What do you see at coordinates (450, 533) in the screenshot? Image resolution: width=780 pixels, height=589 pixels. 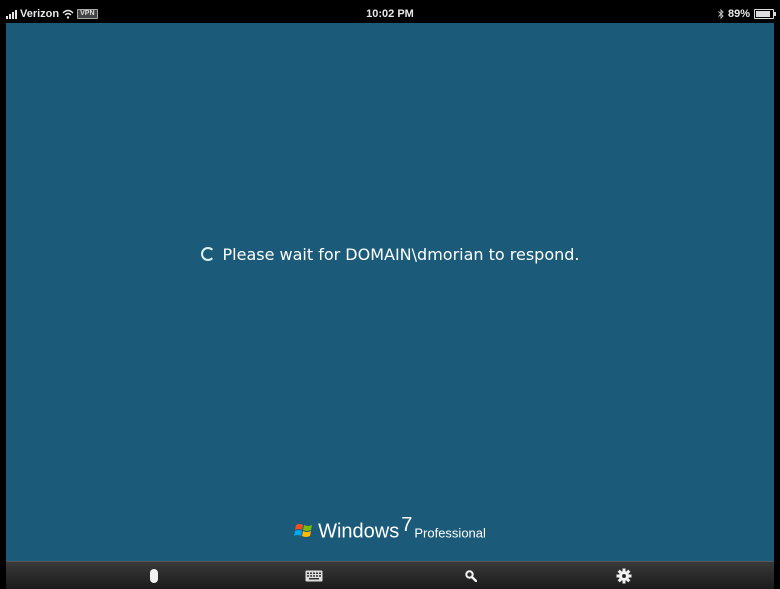 I see `brand-edition: Professional` at bounding box center [450, 533].